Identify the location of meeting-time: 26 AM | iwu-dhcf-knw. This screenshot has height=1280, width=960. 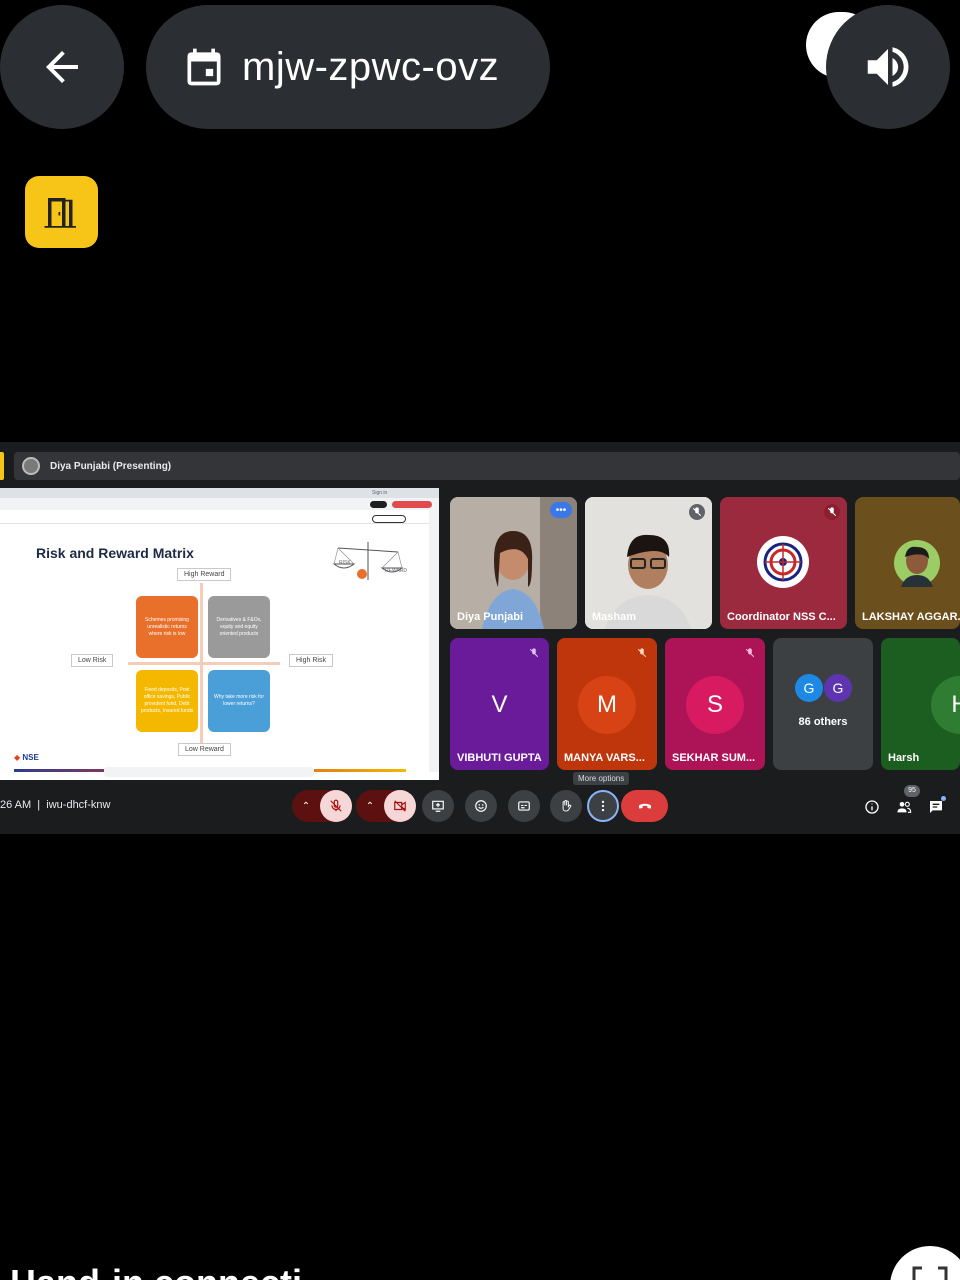
(55, 805).